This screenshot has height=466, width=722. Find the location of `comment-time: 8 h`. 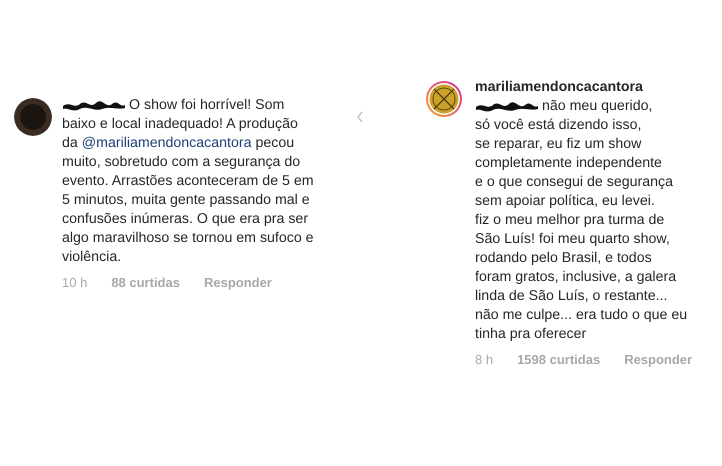

comment-time: 8 h is located at coordinates (484, 360).